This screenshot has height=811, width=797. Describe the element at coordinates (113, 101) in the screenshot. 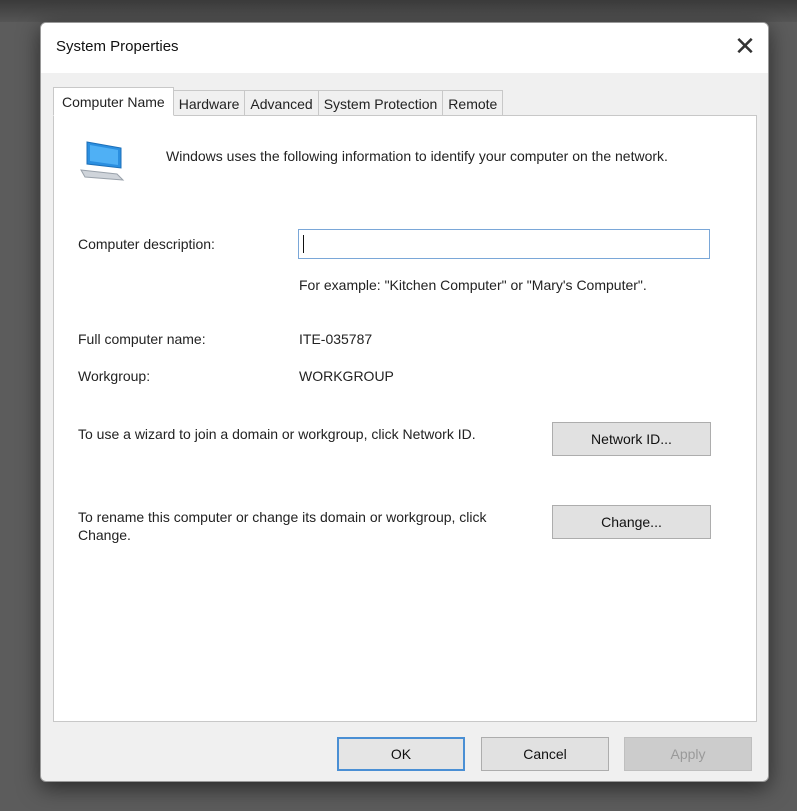

I see `tab-computer-name: Computer Name` at that location.